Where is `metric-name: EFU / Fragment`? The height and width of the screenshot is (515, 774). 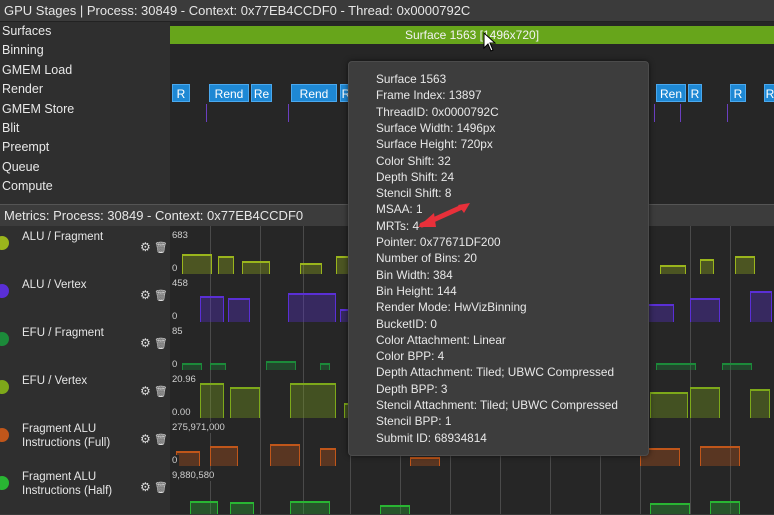 metric-name: EFU / Fragment is located at coordinates (63, 333).